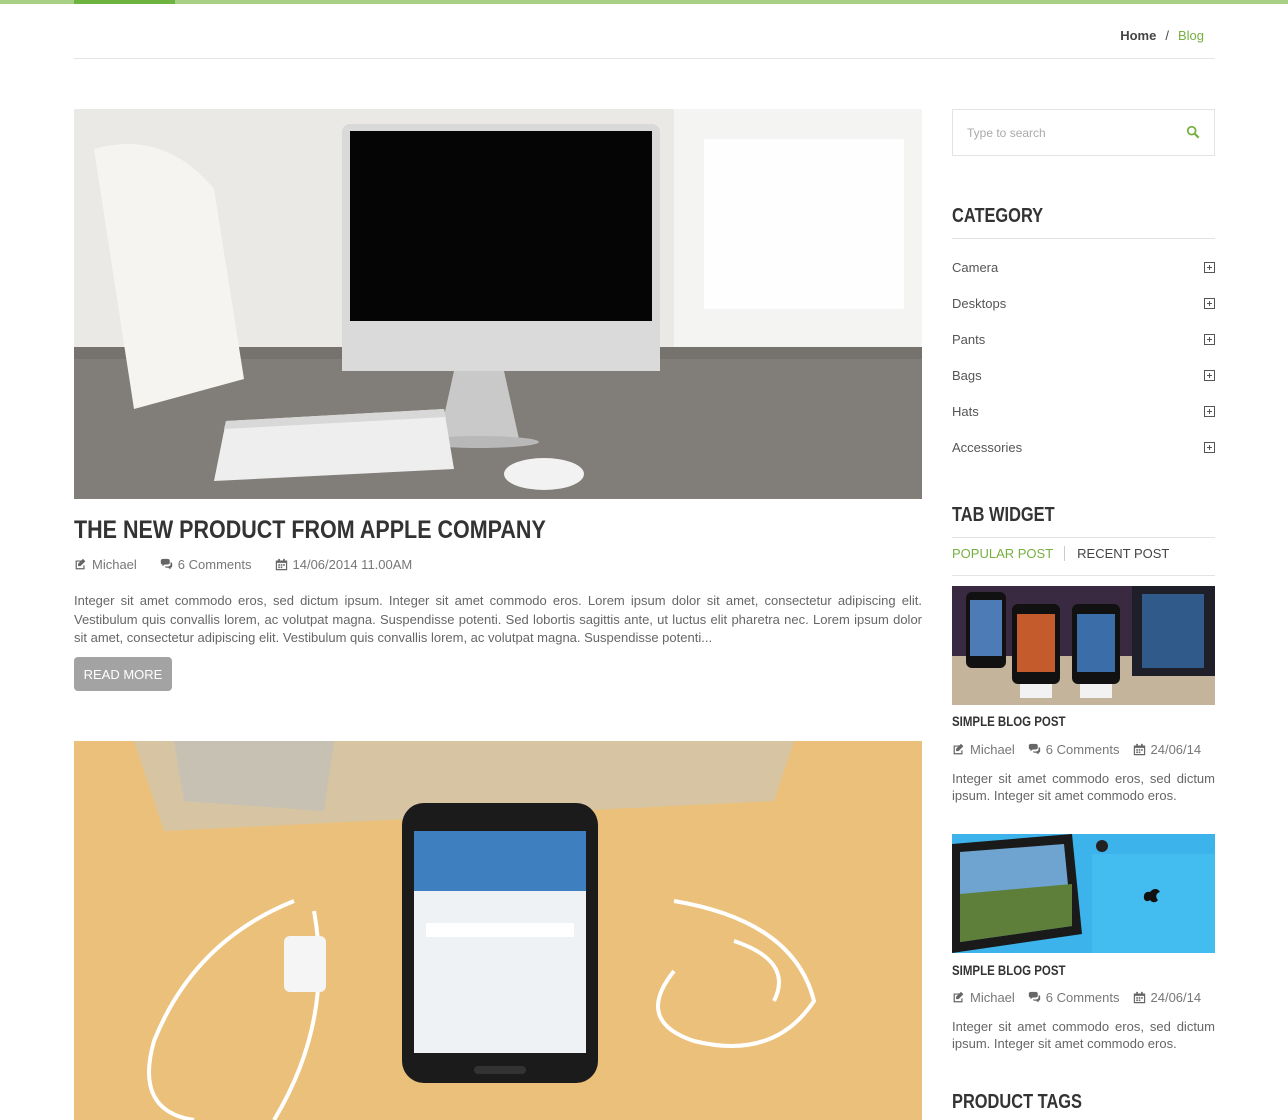 This screenshot has height=1120, width=1288. What do you see at coordinates (975, 267) in the screenshot?
I see `category-label: Camera` at bounding box center [975, 267].